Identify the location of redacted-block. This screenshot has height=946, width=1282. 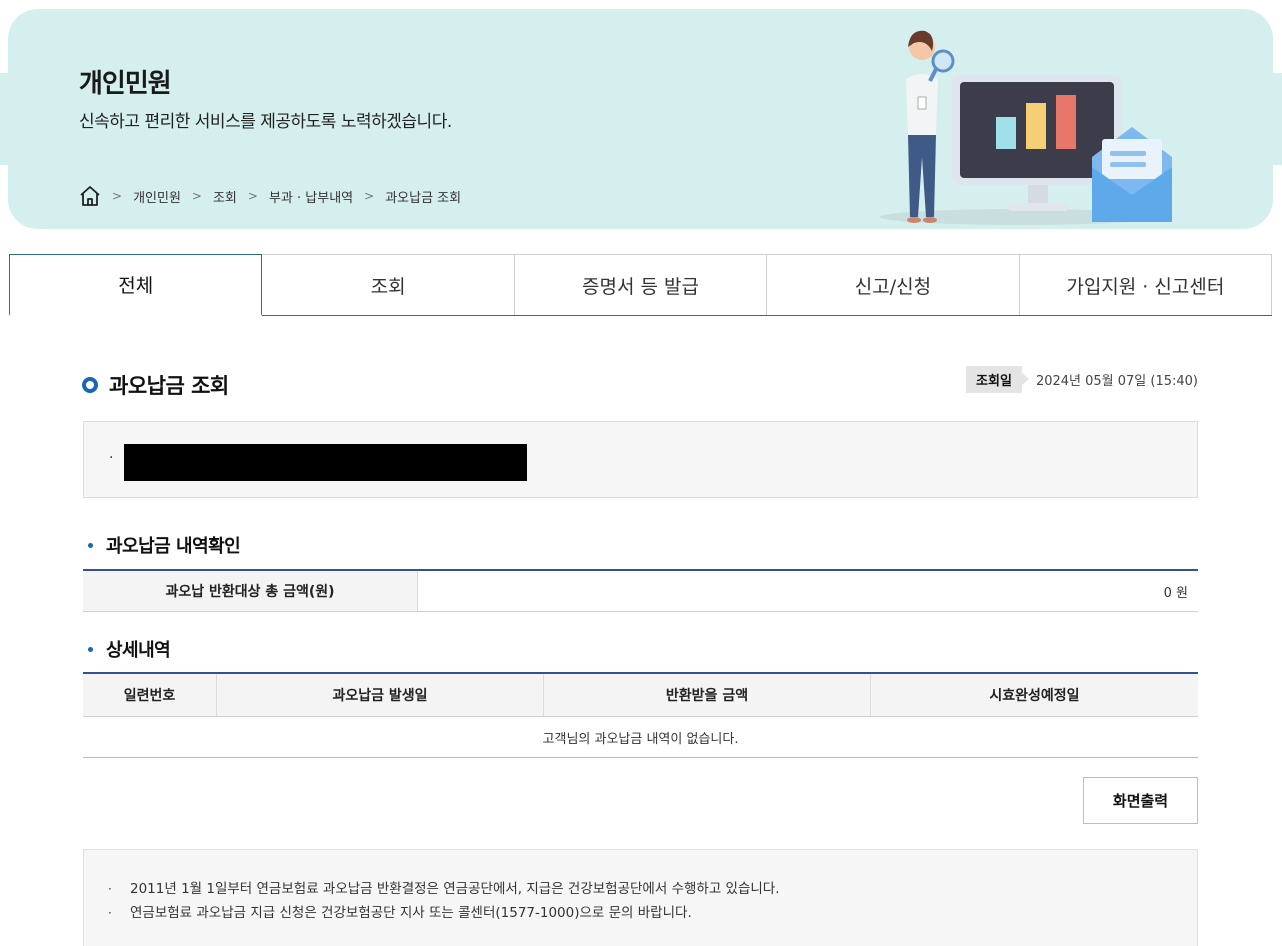
(325, 462).